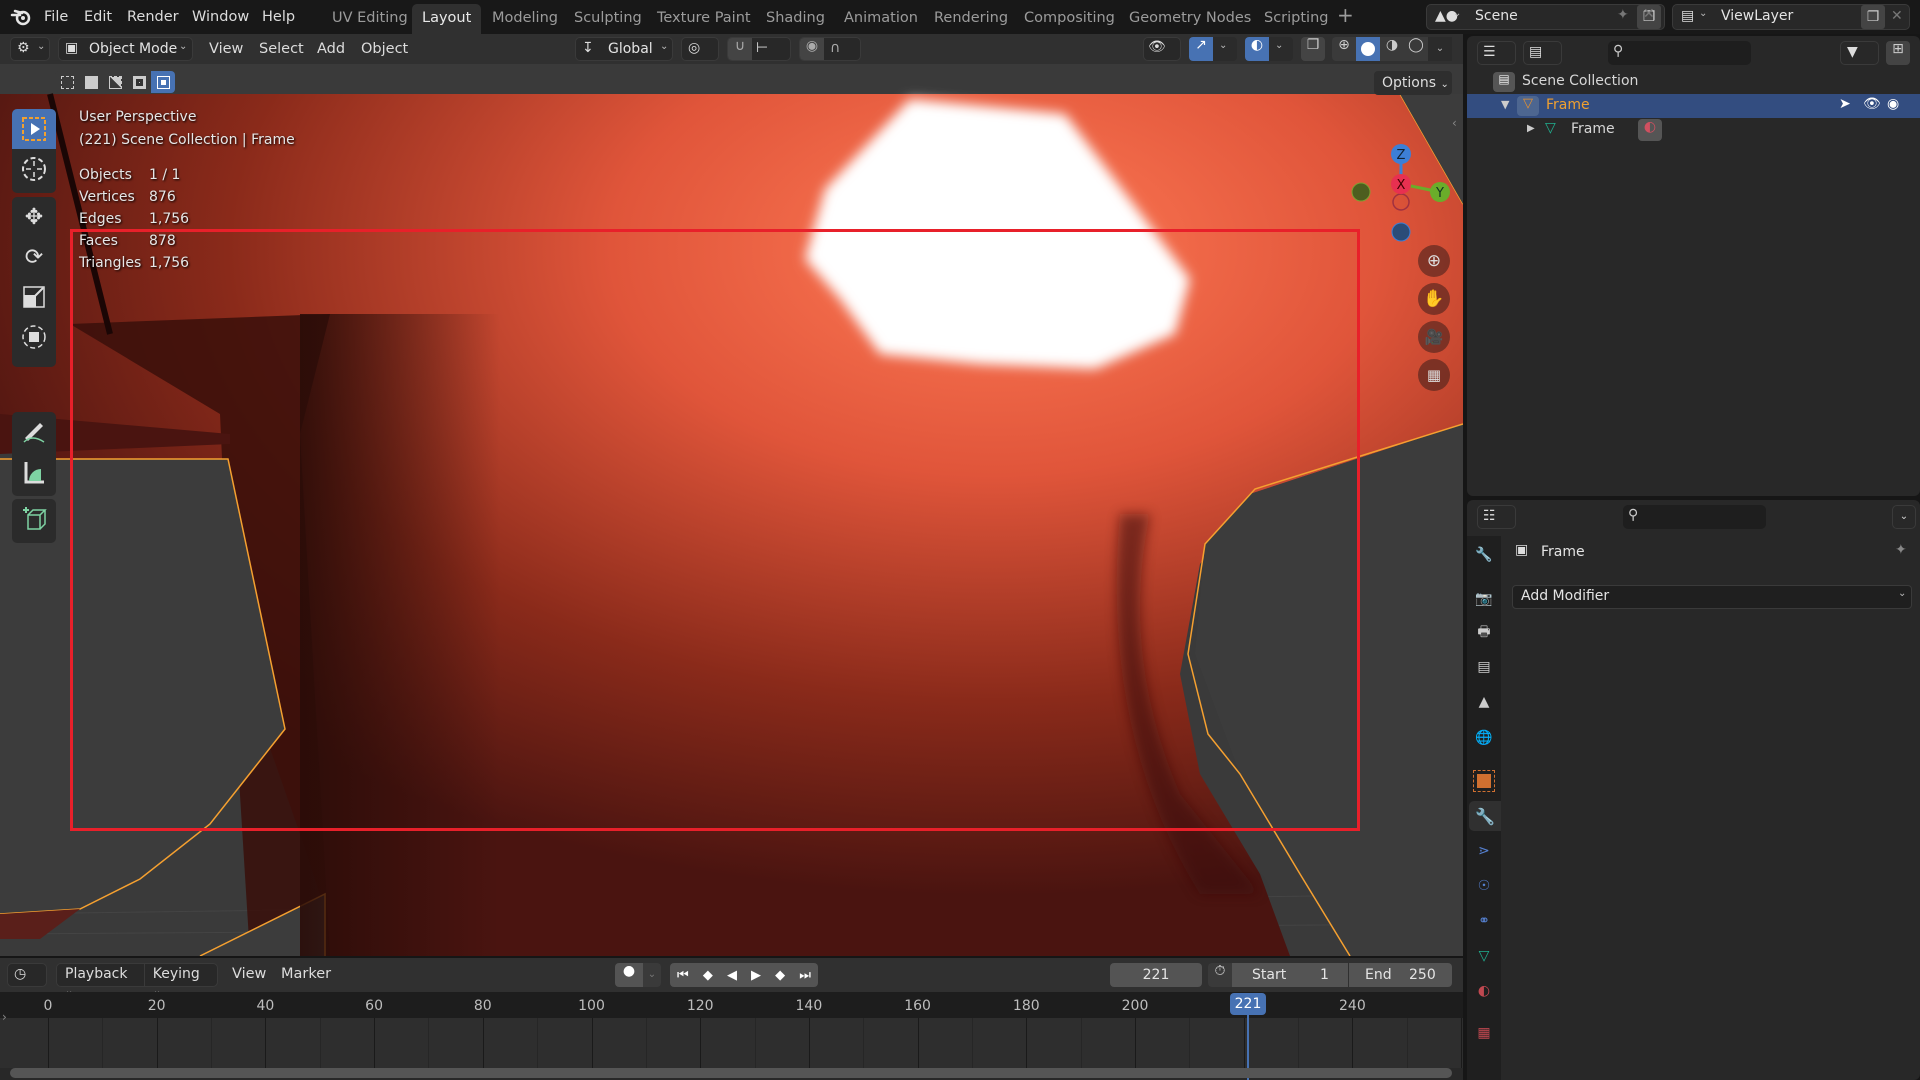 This screenshot has width=1920, height=1080. Describe the element at coordinates (756, 975) in the screenshot. I see `play-button: ▶` at that location.